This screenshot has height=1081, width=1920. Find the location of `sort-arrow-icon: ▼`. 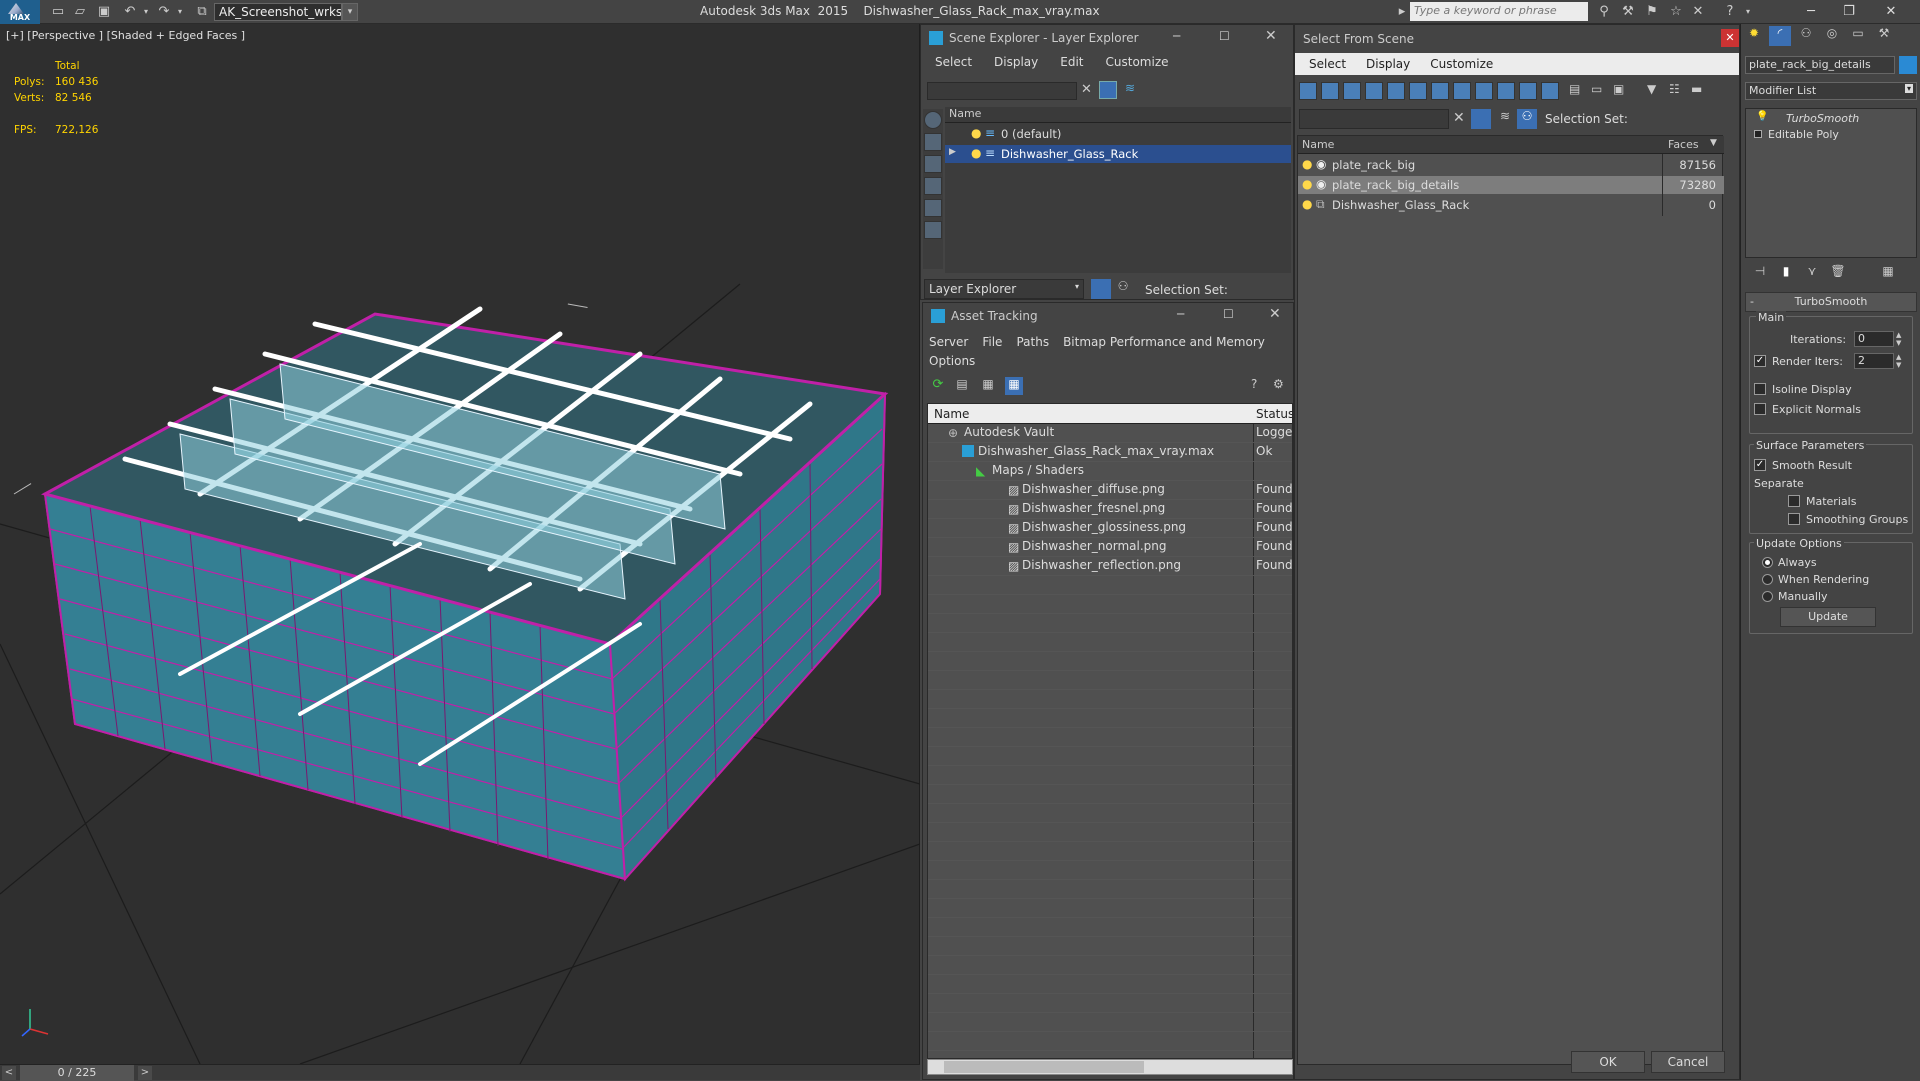

sort-arrow-icon: ▼ is located at coordinates (1713, 143).